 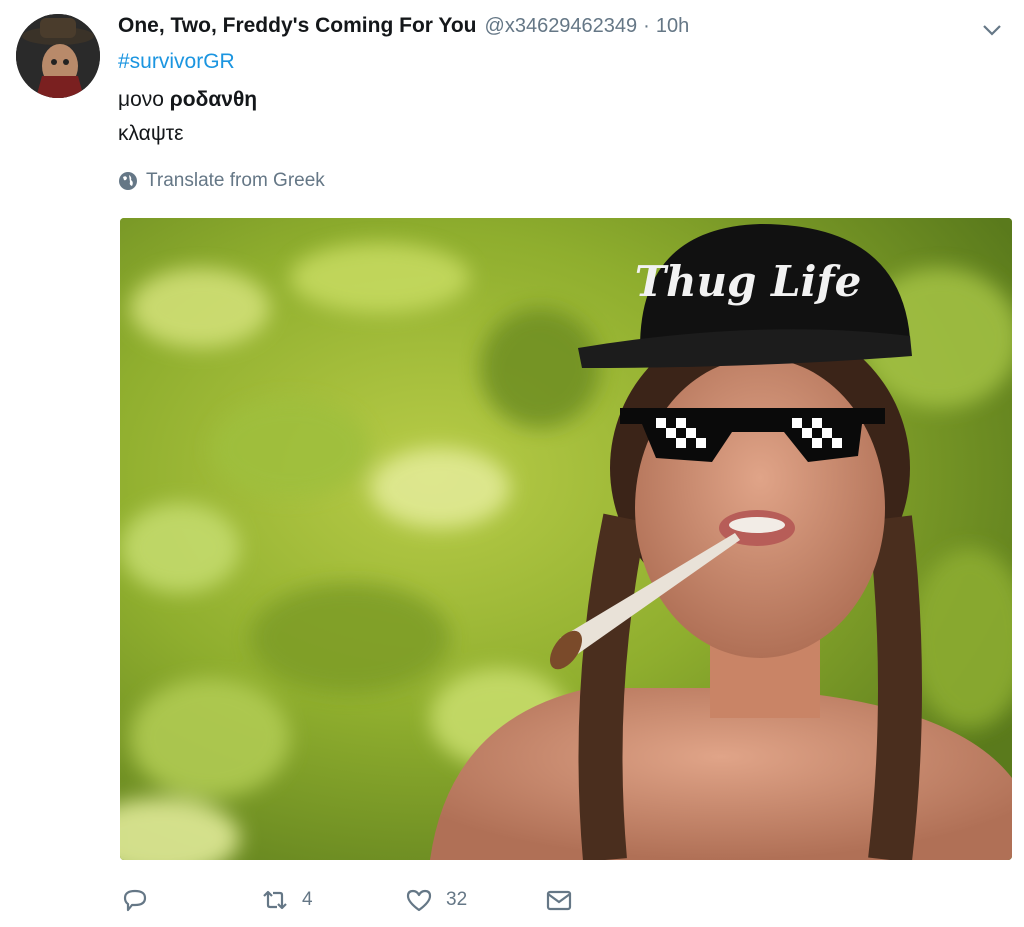 I want to click on avatar, so click(x=58, y=56).